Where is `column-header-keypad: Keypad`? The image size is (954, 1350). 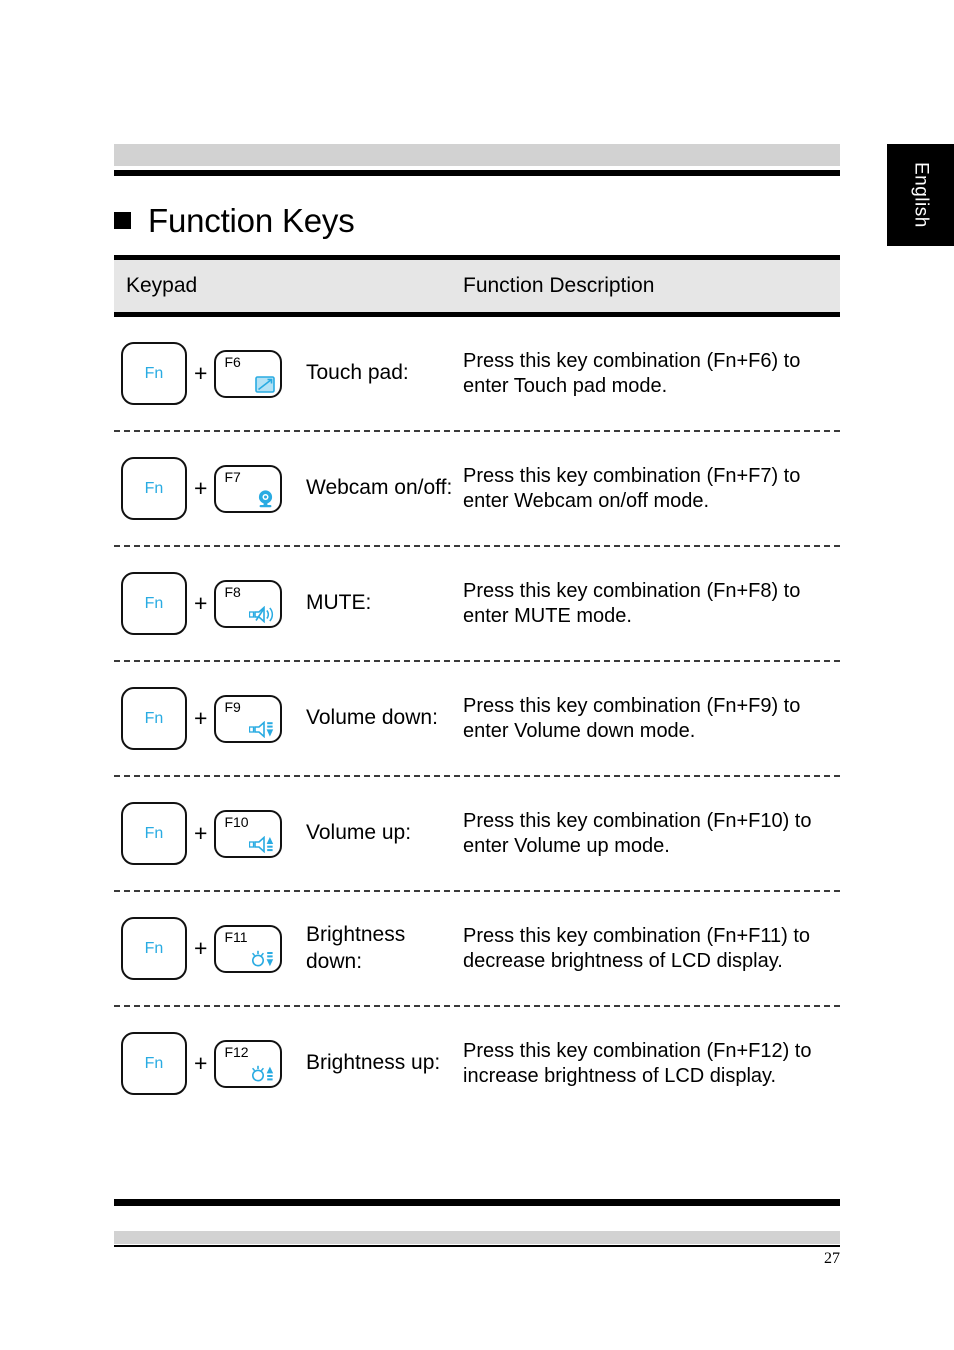
column-header-keypad: Keypad is located at coordinates (162, 285).